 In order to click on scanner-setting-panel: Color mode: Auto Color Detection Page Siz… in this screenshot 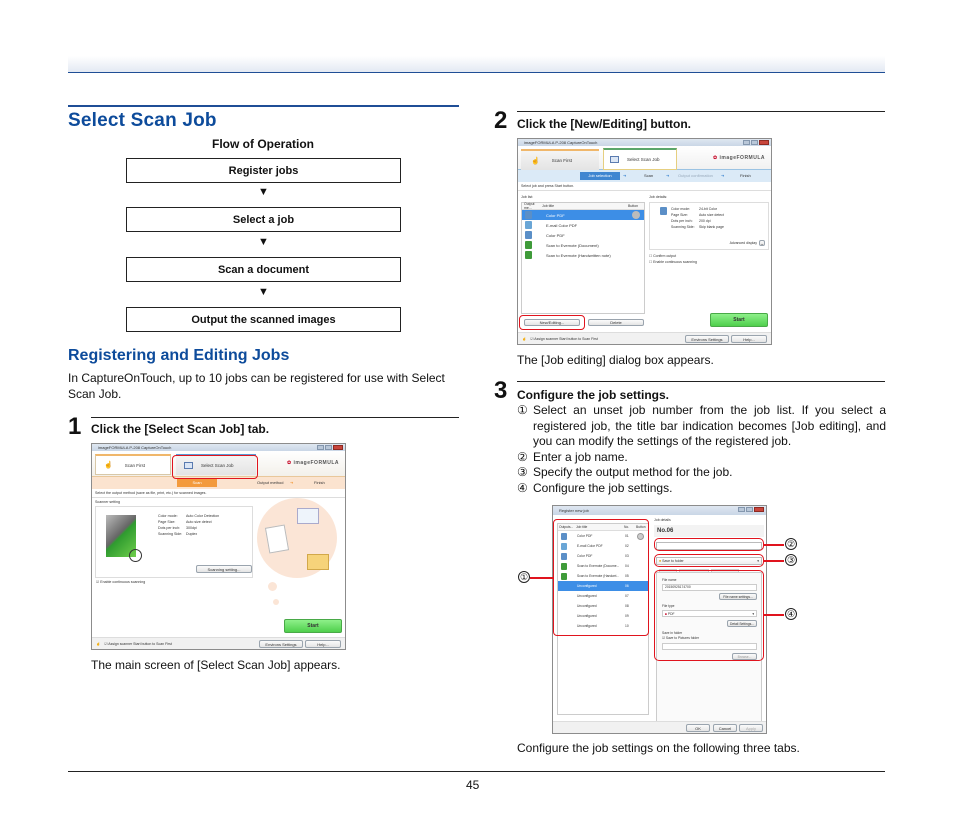, I will do `click(174, 542)`.